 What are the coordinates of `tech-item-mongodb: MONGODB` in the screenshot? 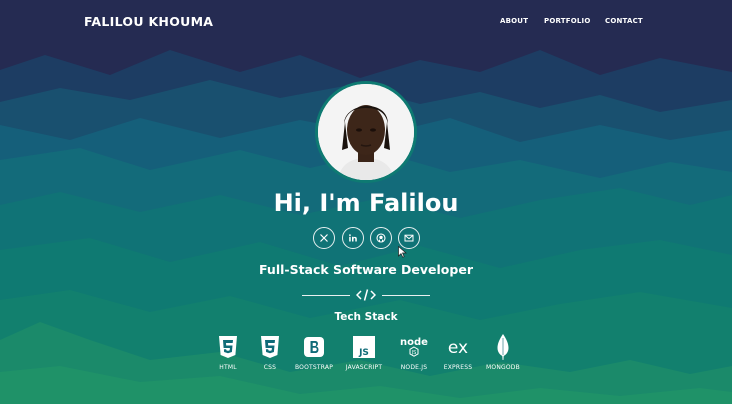 It's located at (503, 352).